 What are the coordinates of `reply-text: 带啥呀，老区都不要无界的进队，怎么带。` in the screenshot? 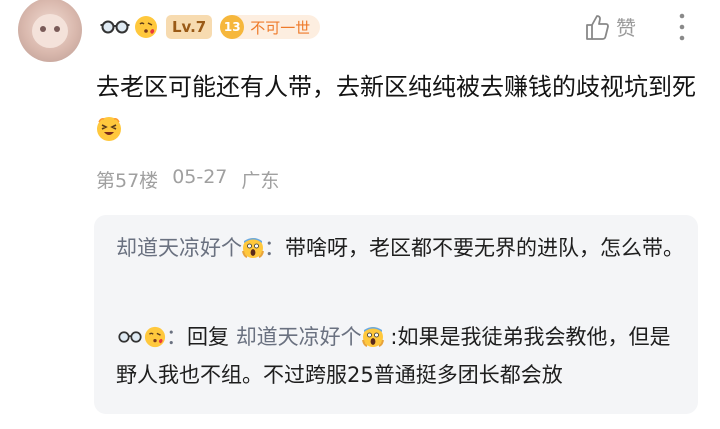 It's located at (484, 248).